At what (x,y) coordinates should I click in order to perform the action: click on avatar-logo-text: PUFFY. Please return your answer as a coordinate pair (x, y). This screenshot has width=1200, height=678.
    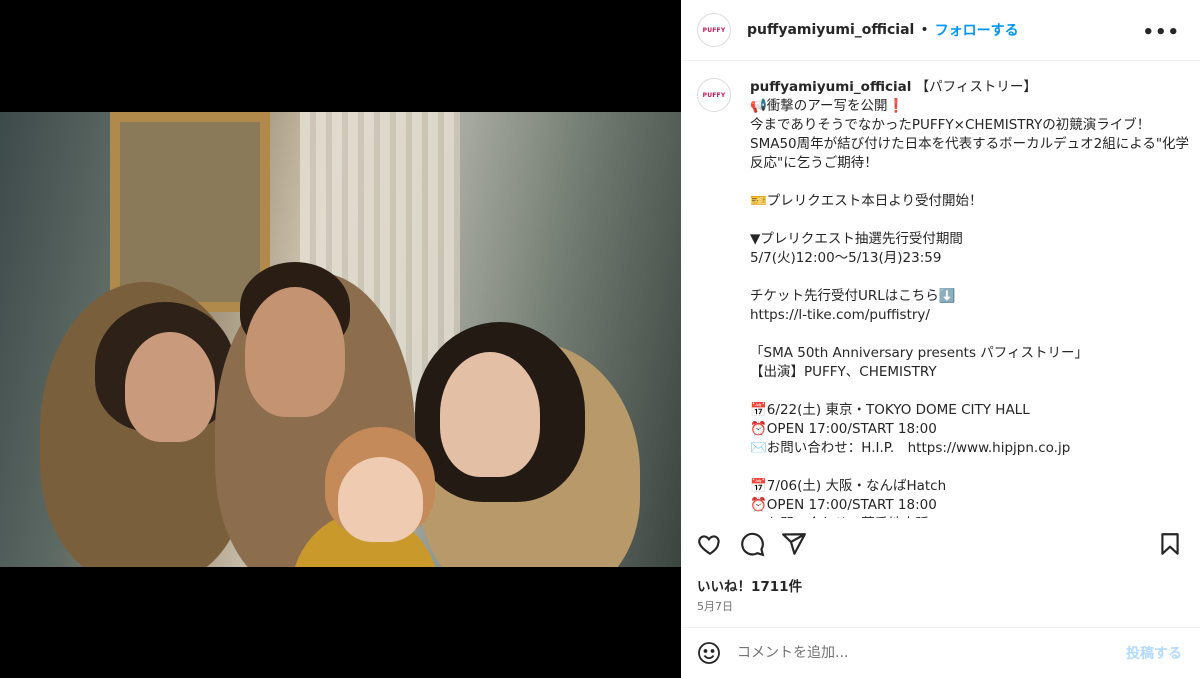
    Looking at the image, I should click on (714, 30).